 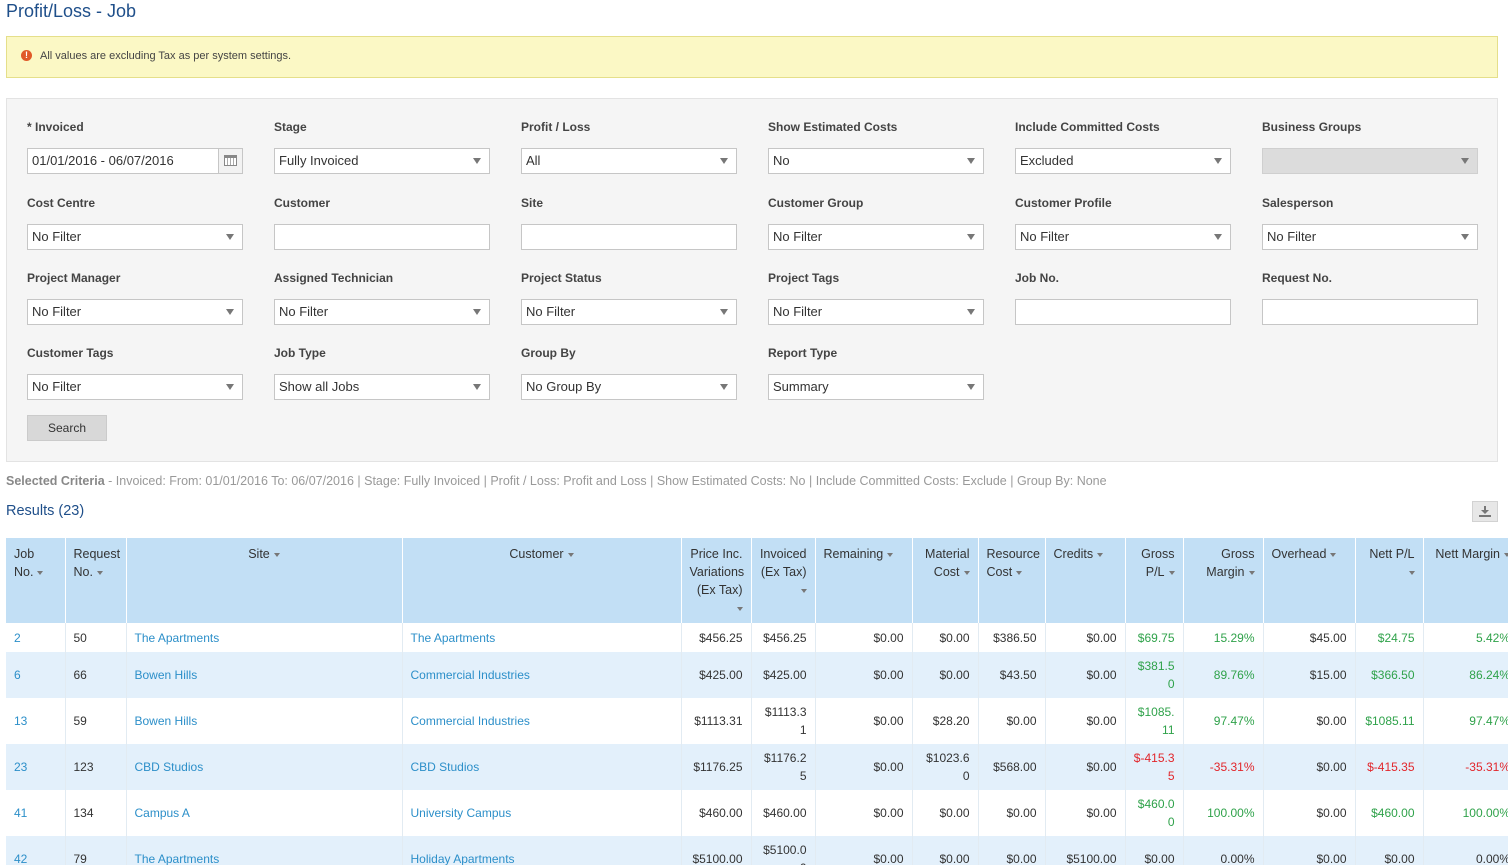 I want to click on cost-centre-select: No Filter, so click(x=135, y=237).